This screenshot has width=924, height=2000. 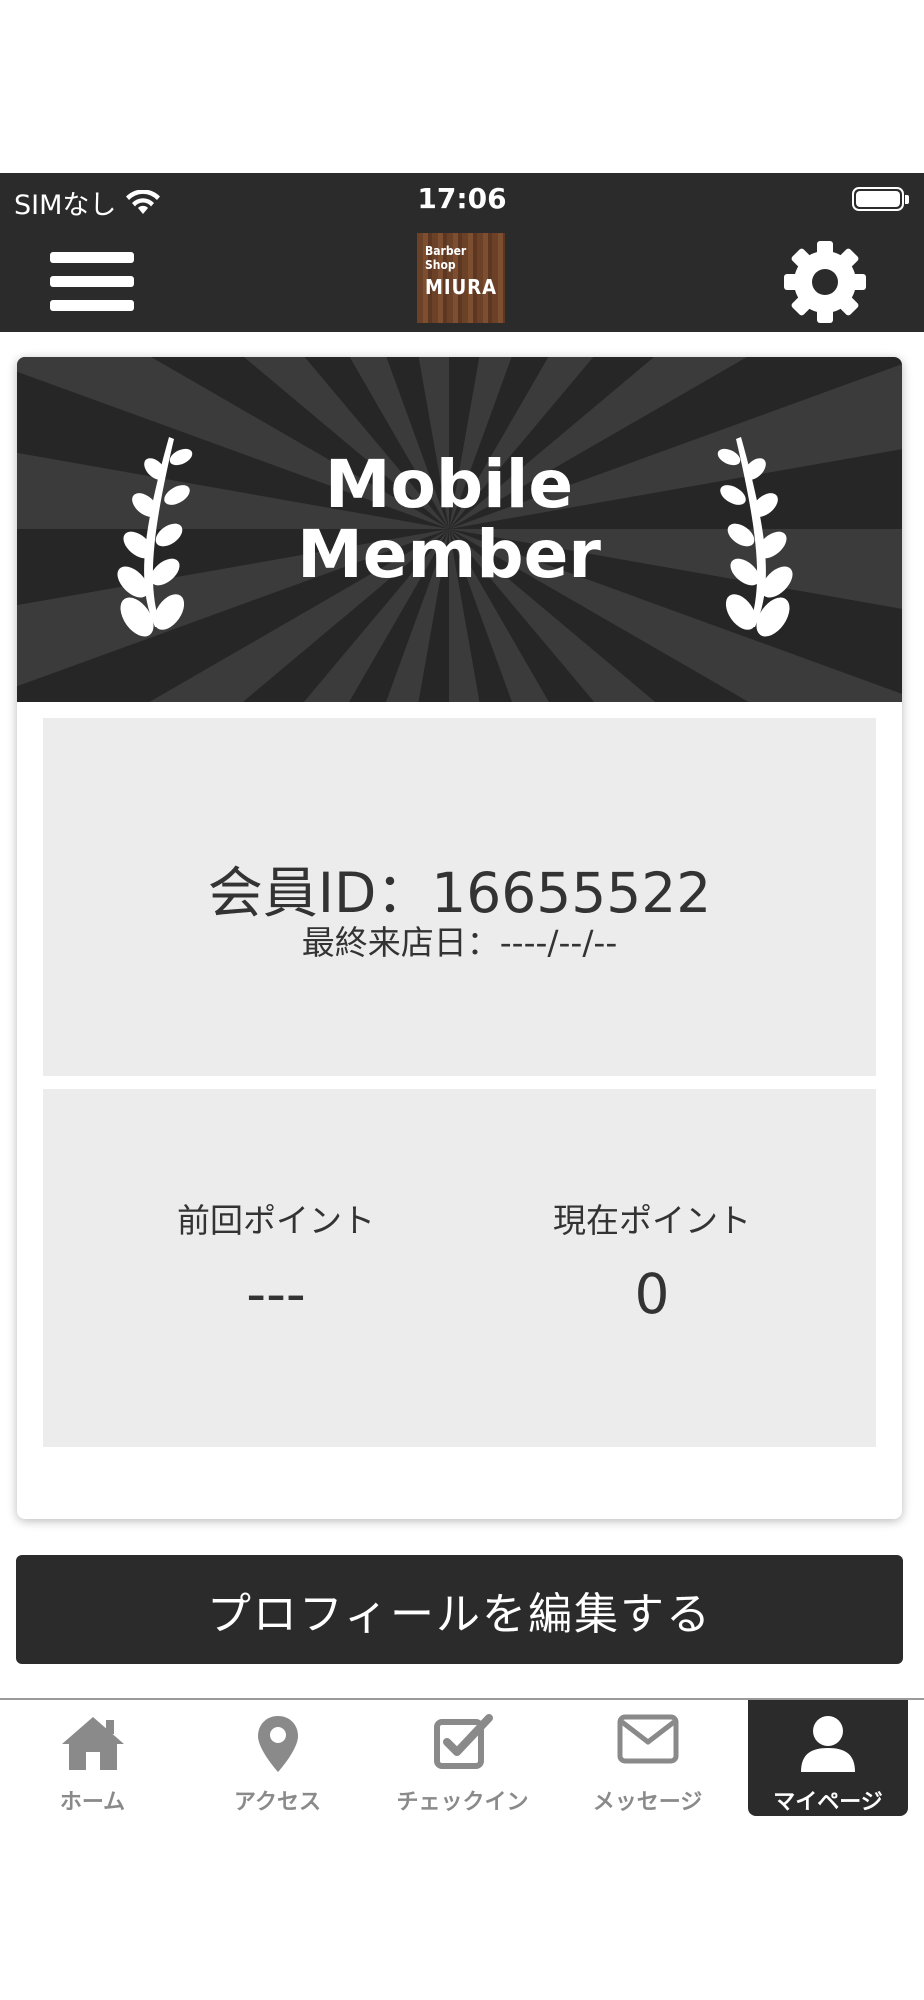 I want to click on tab-access: アクセス, so click(x=277, y=1758).